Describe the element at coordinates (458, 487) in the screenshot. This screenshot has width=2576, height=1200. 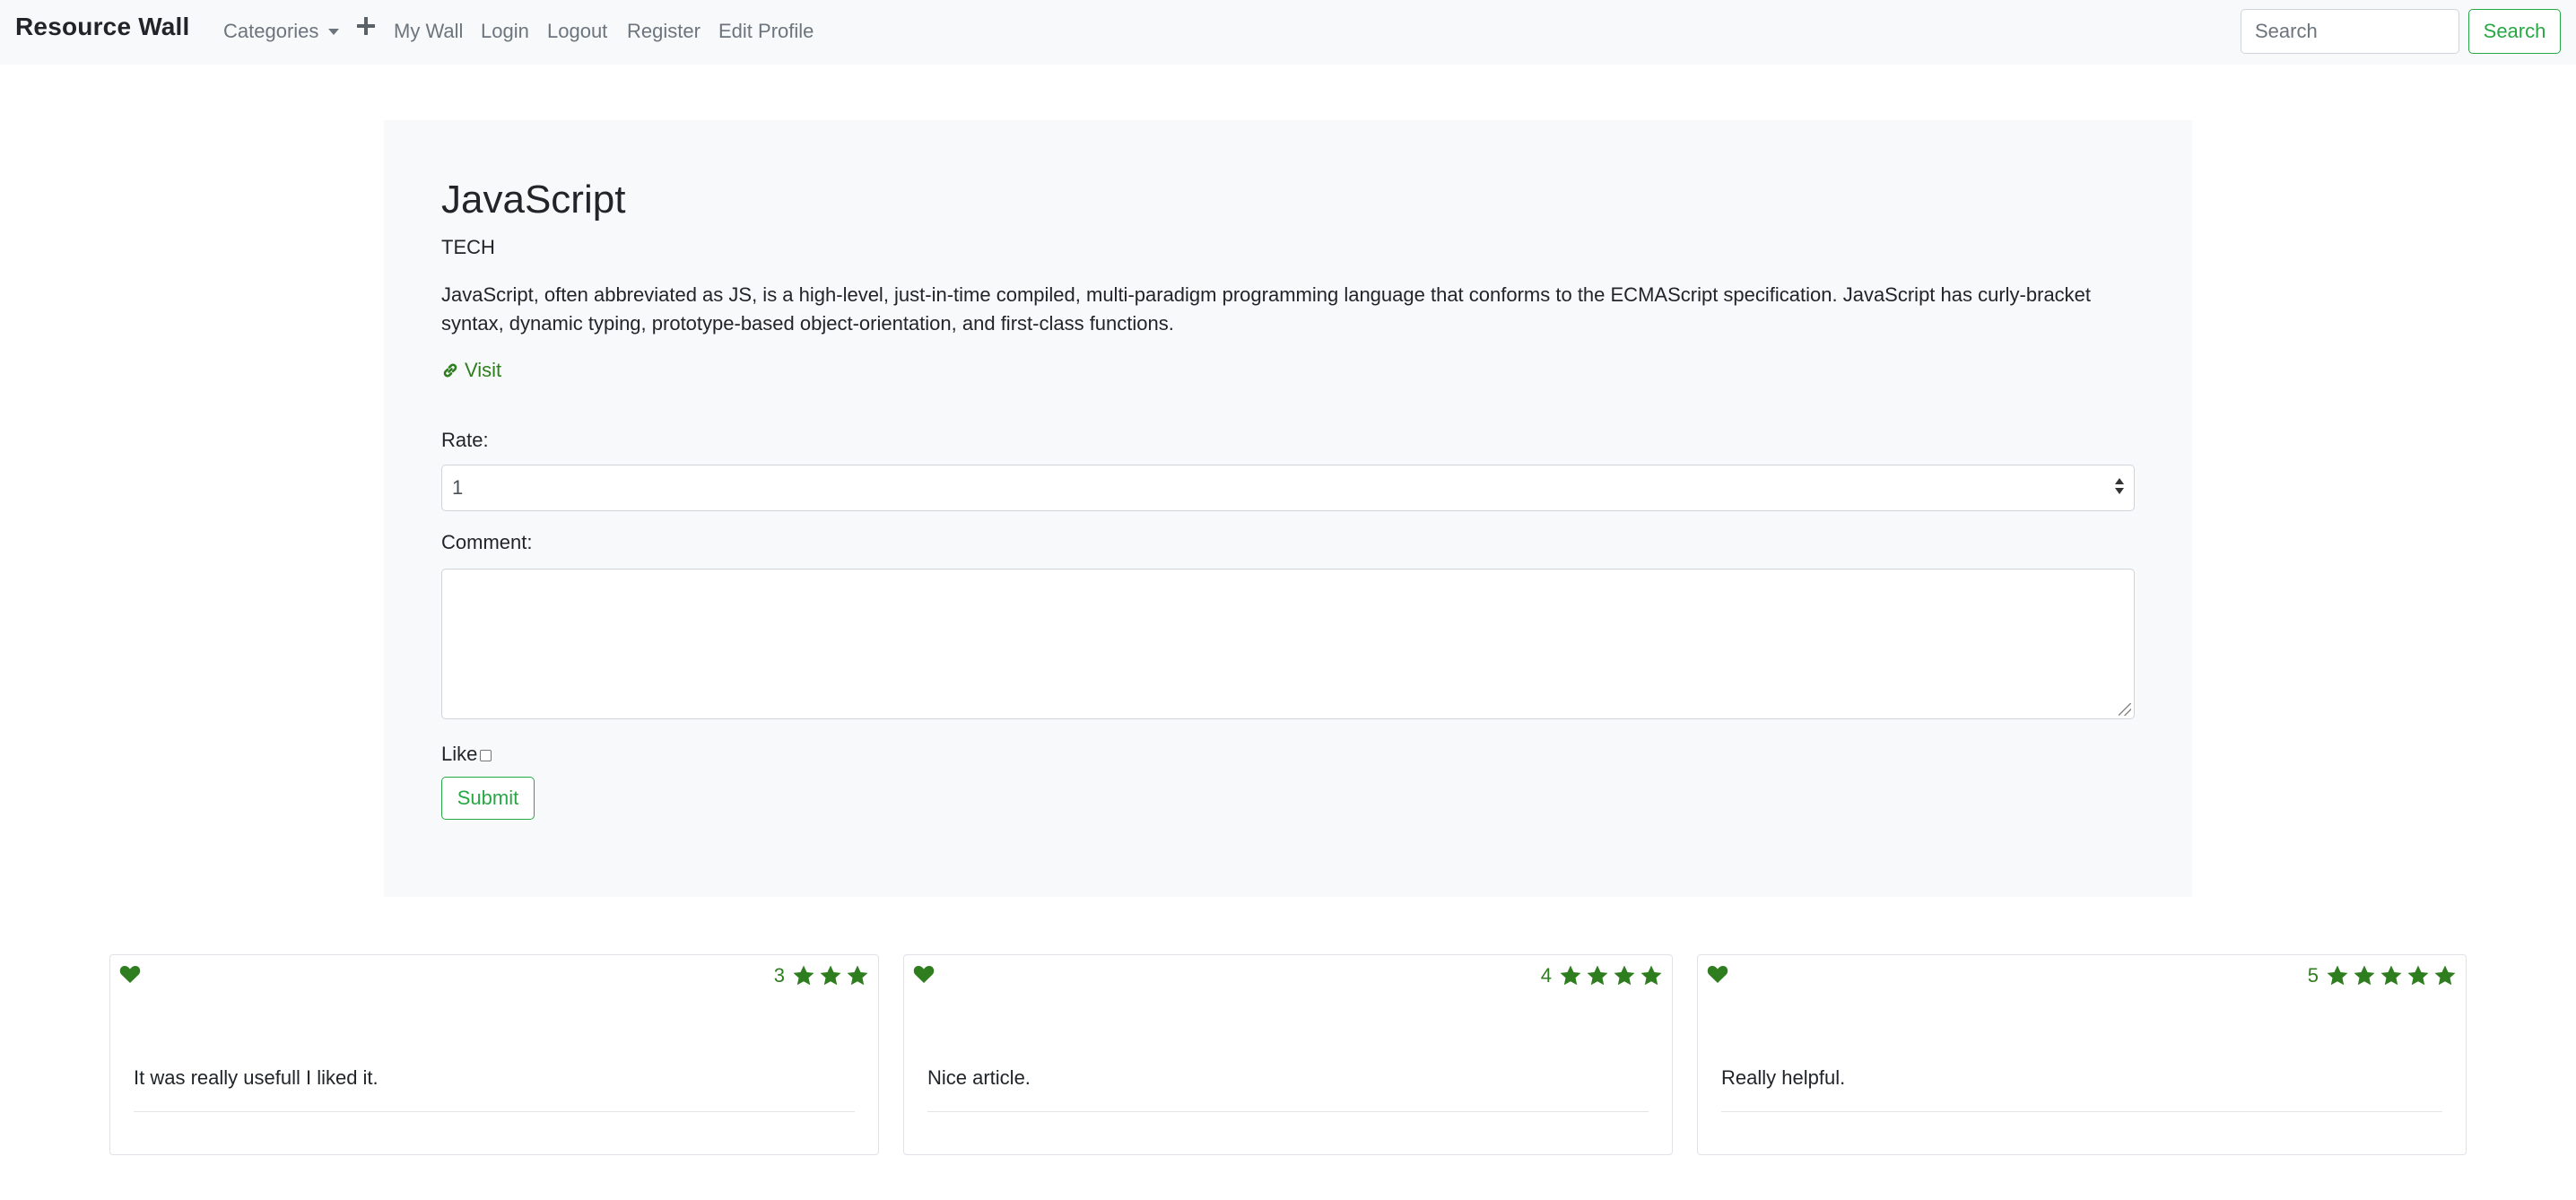
I see `rate-select-value: 1` at that location.